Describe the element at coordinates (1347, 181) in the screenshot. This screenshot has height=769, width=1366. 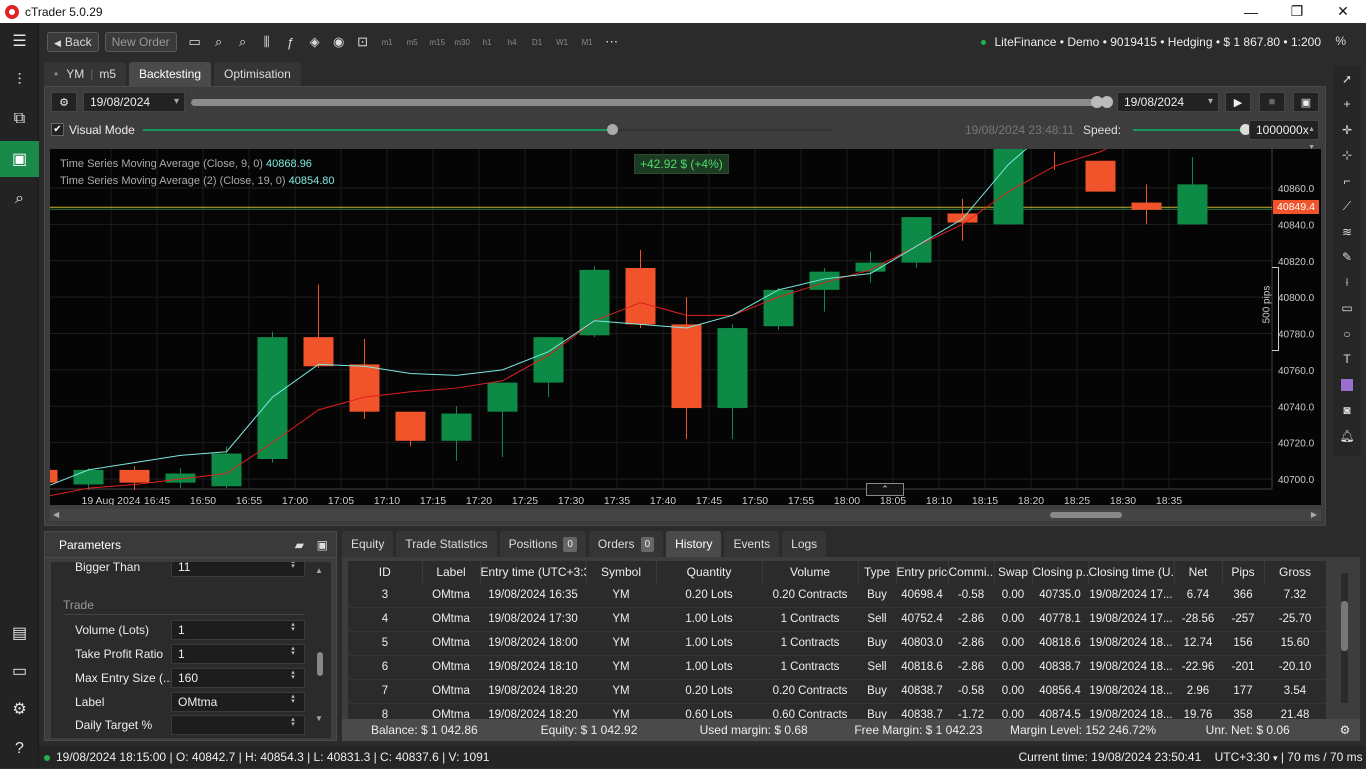
I see `horizontal-line-icon: ⌐` at that location.